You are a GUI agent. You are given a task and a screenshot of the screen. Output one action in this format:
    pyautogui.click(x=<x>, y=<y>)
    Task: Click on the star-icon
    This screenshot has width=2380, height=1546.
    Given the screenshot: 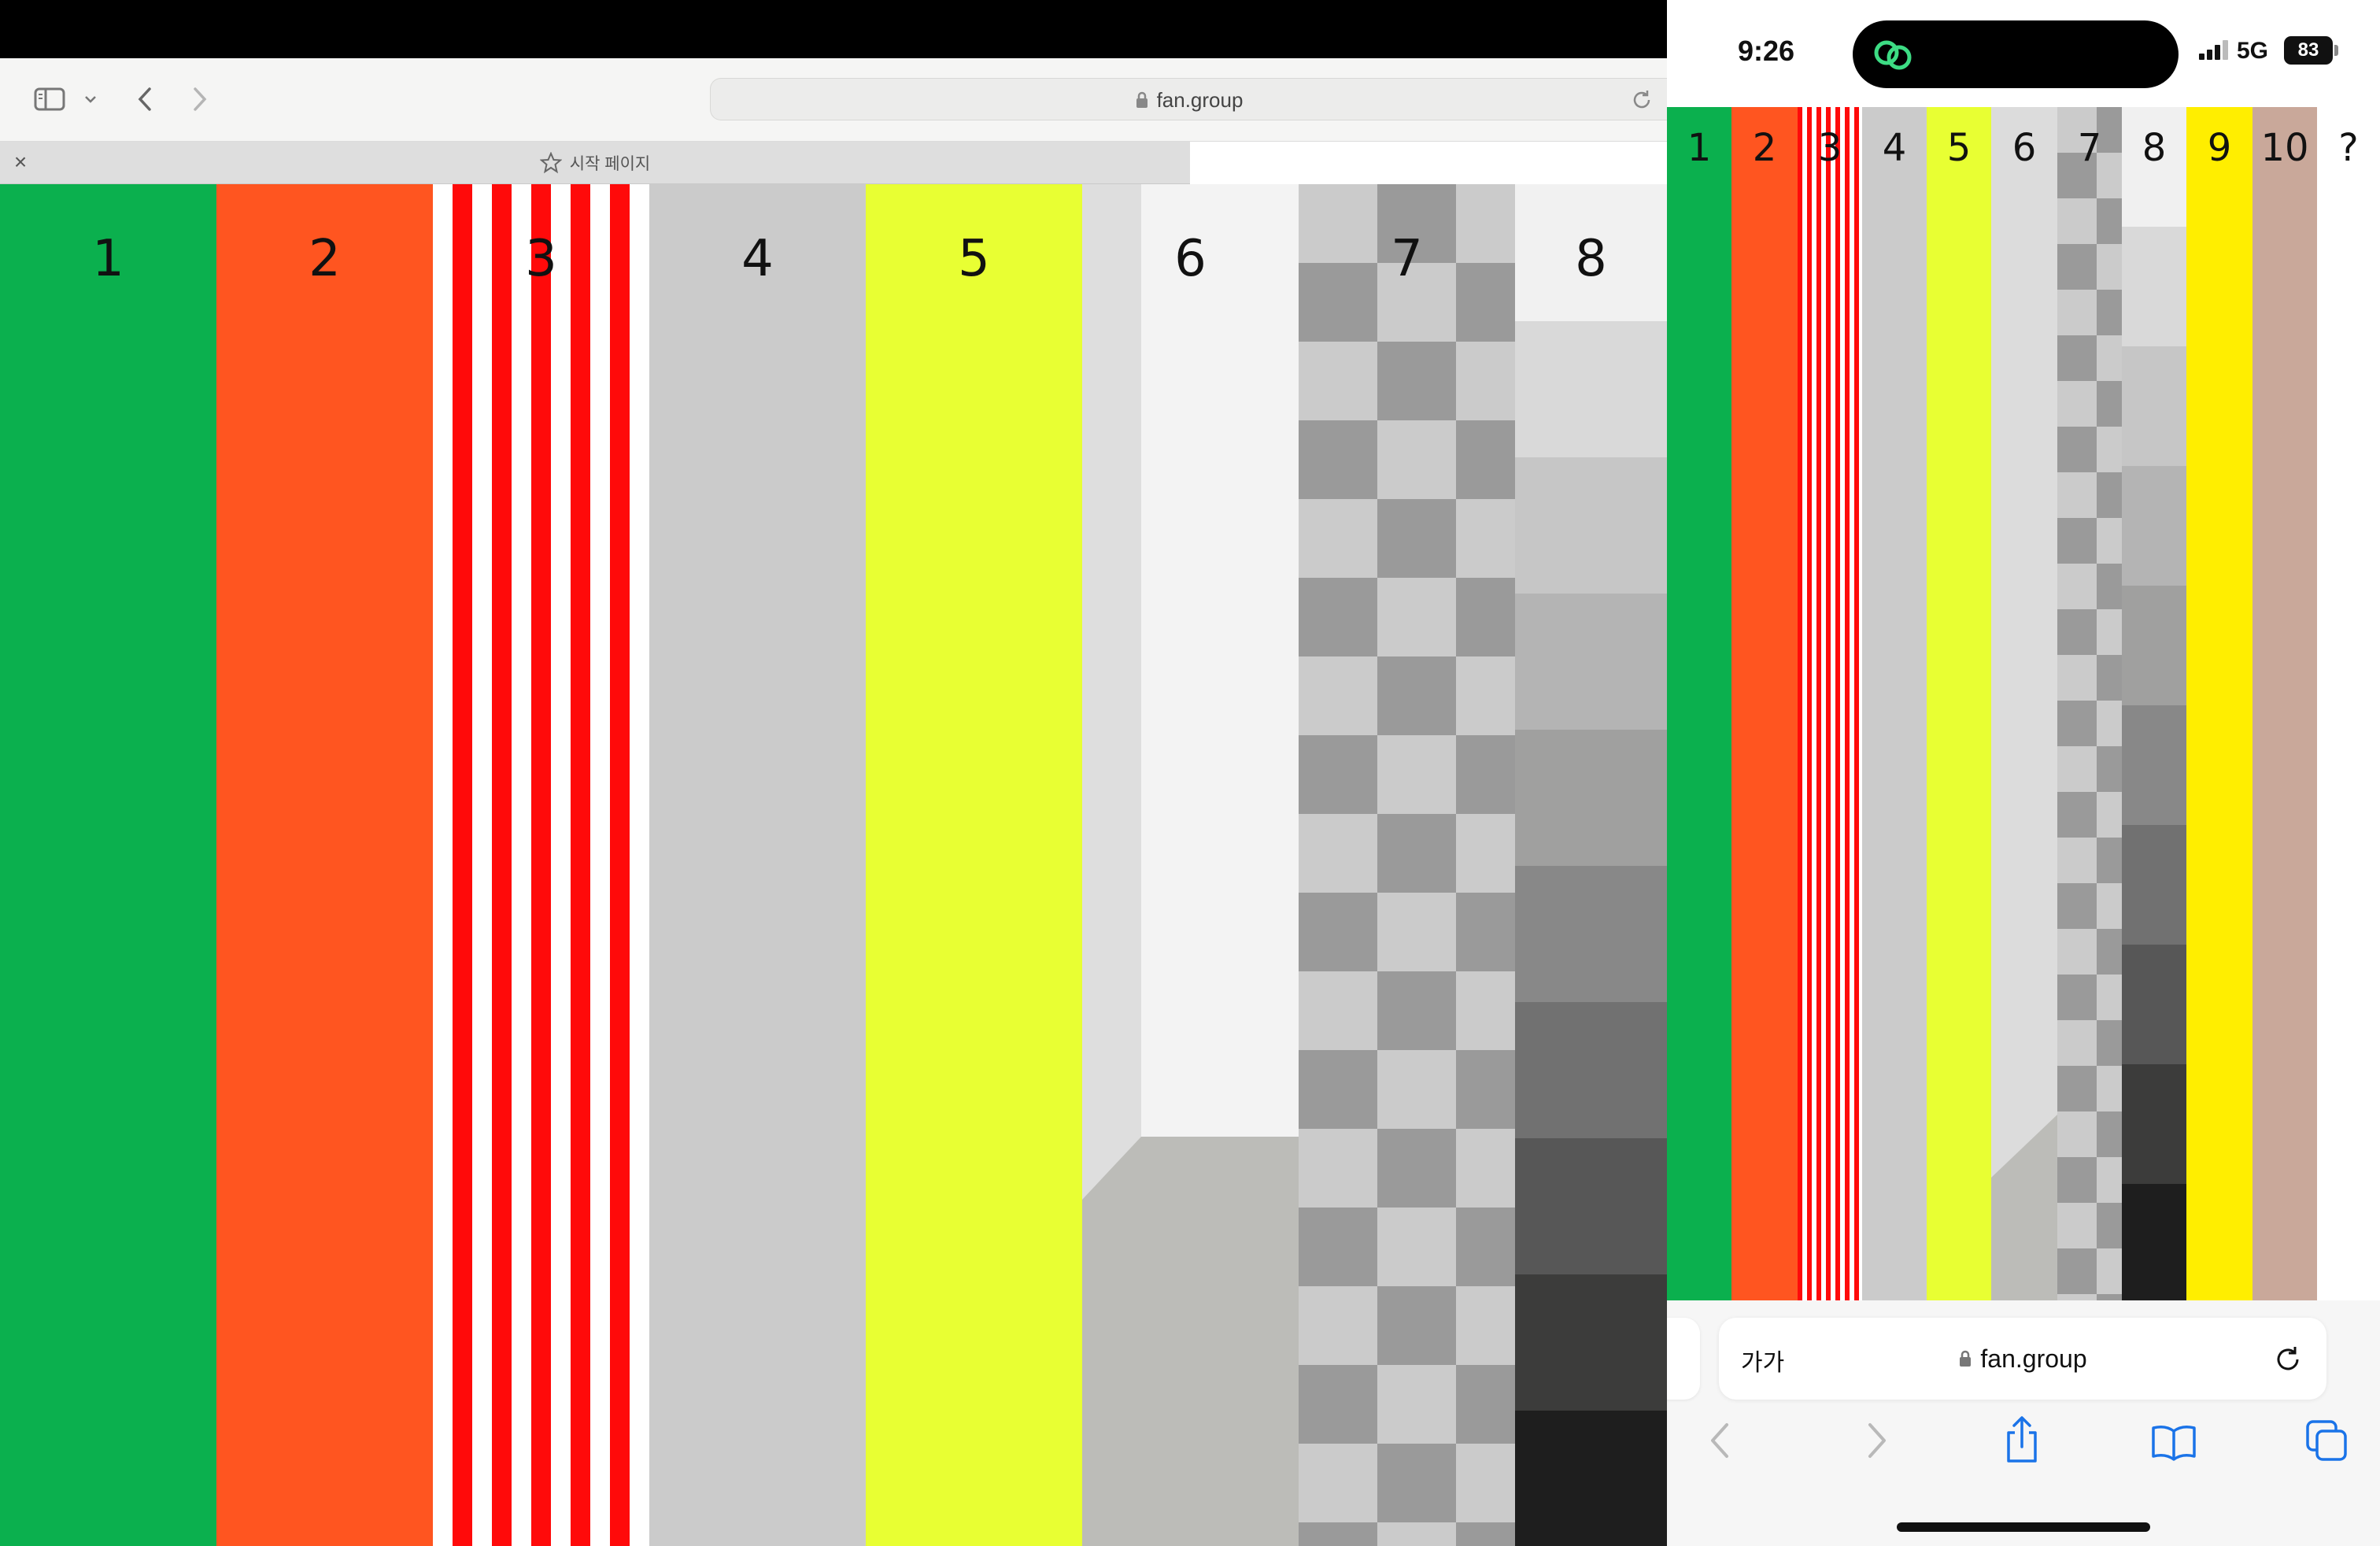 What is the action you would take?
    pyautogui.click(x=550, y=163)
    